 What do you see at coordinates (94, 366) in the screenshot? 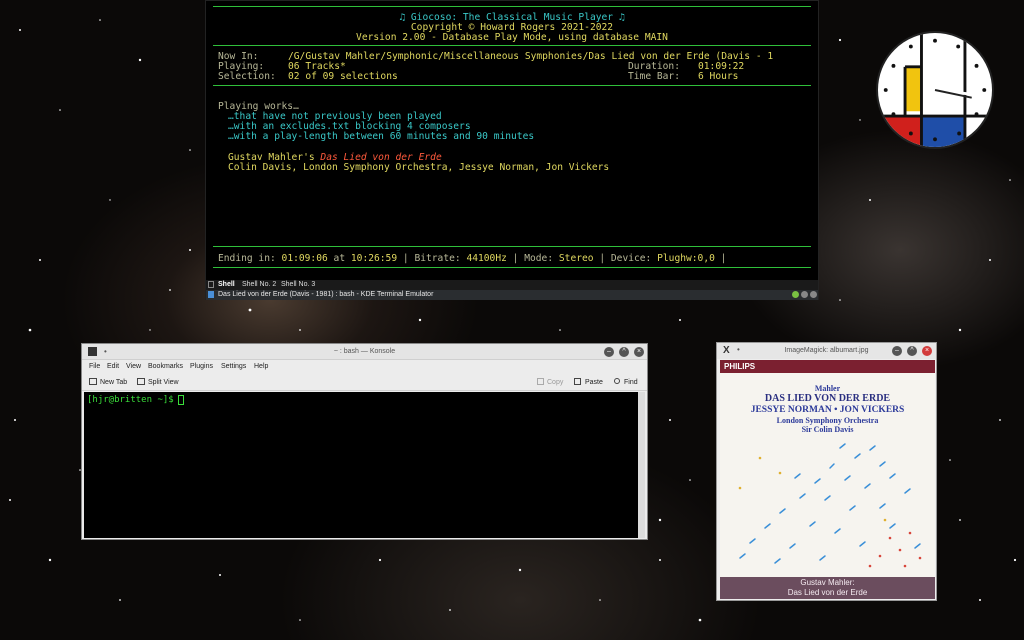
I see `menu-file: File` at bounding box center [94, 366].